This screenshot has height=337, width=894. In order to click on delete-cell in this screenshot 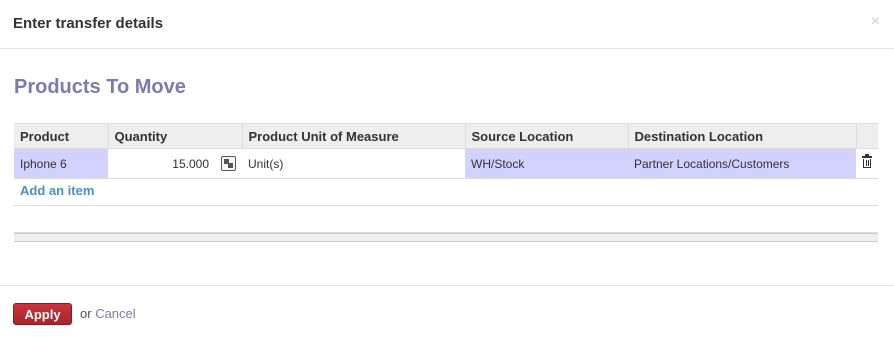, I will do `click(867, 163)`.